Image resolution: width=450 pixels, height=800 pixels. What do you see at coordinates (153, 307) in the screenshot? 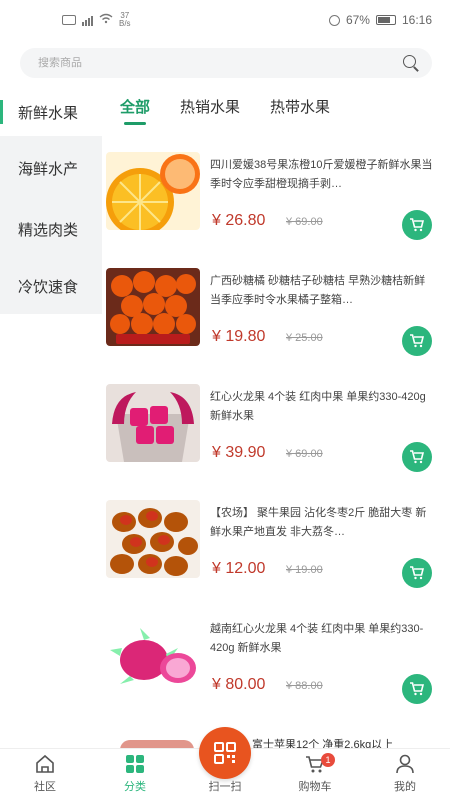
I see `tangerine-image` at bounding box center [153, 307].